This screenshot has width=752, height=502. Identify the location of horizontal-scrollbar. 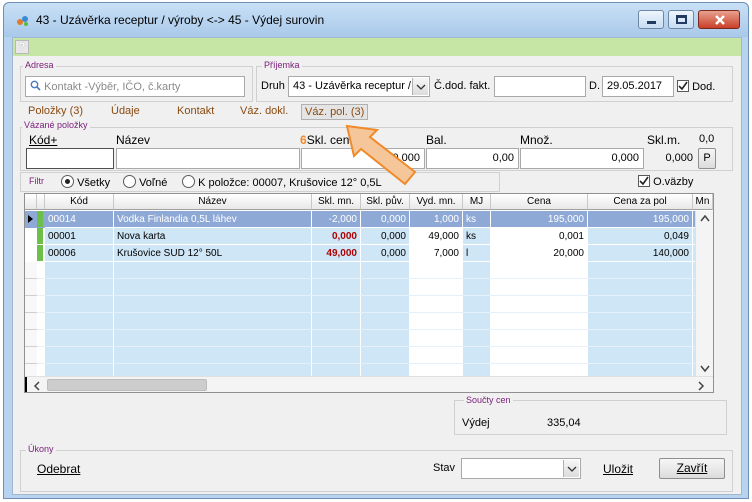
(369, 384).